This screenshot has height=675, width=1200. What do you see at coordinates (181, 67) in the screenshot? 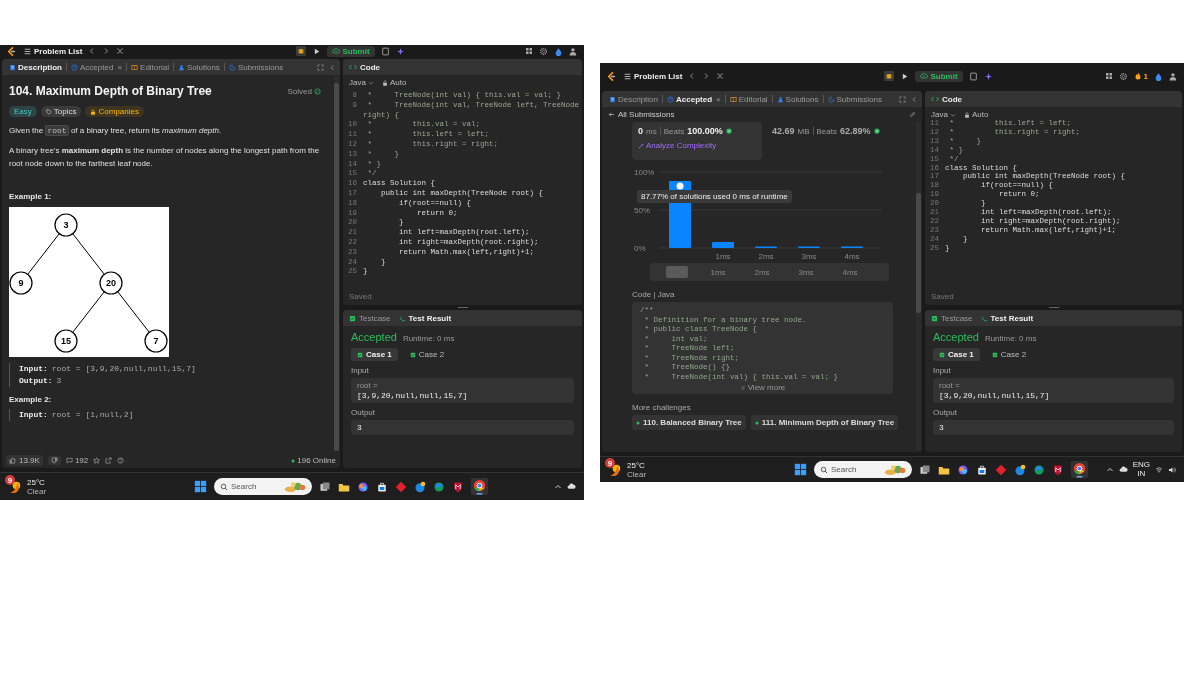
I see `flask-icon` at bounding box center [181, 67].